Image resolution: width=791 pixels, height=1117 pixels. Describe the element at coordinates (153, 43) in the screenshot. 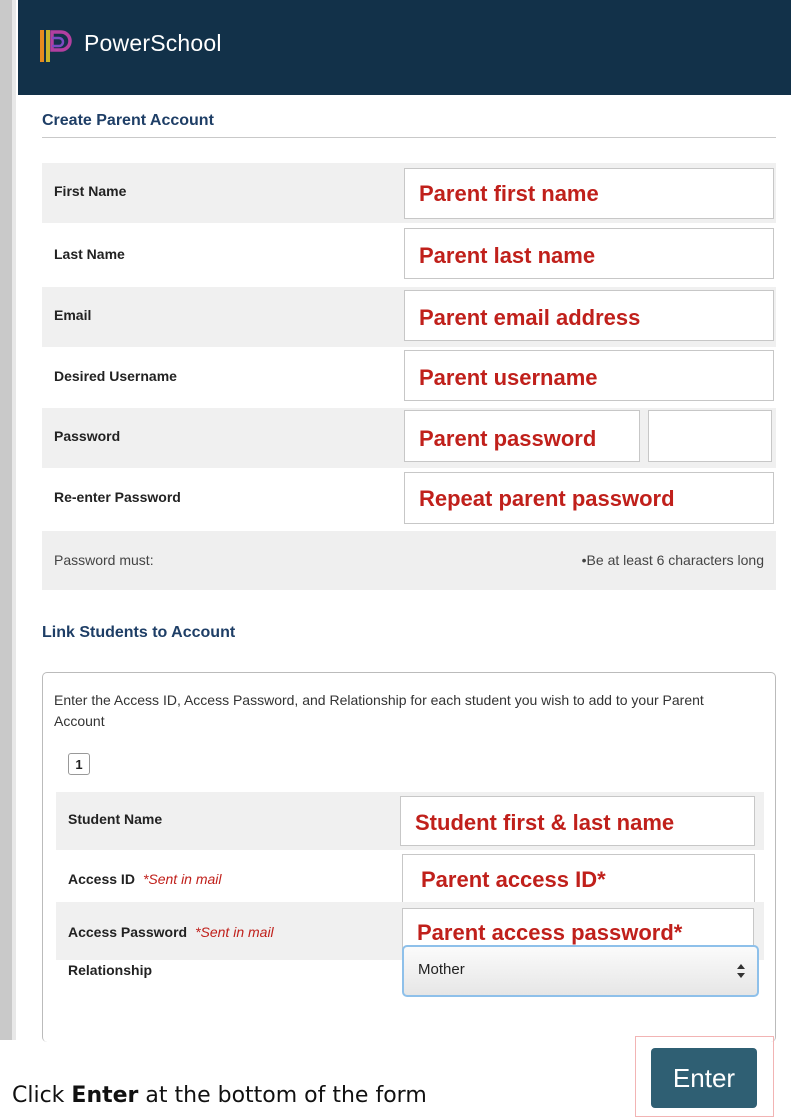

I see `brand-name: PowerSchool` at that location.